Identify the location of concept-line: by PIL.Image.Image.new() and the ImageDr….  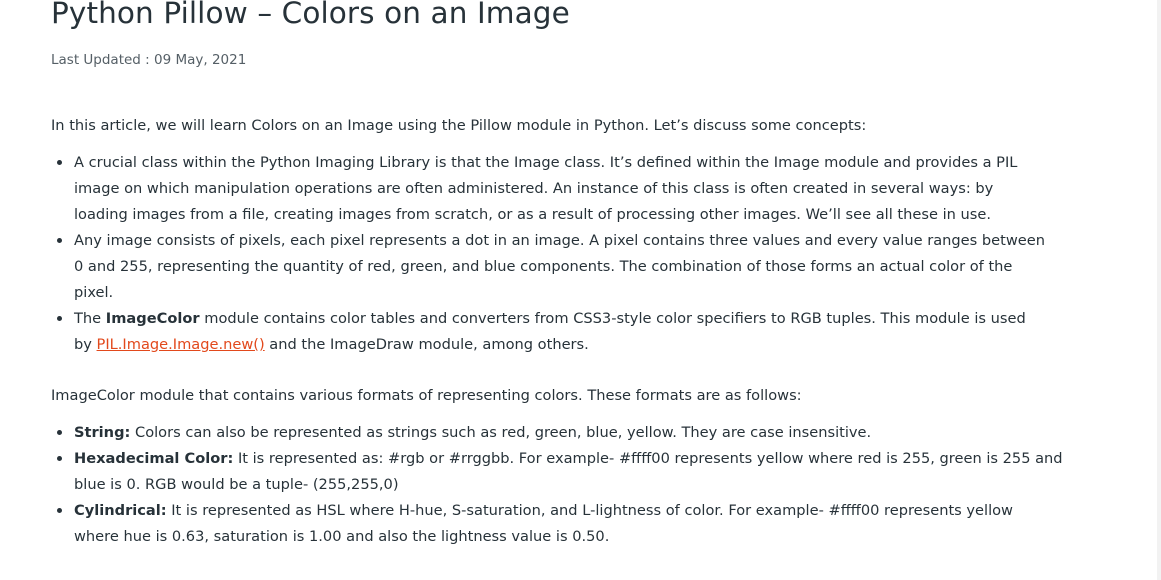
(559, 345).